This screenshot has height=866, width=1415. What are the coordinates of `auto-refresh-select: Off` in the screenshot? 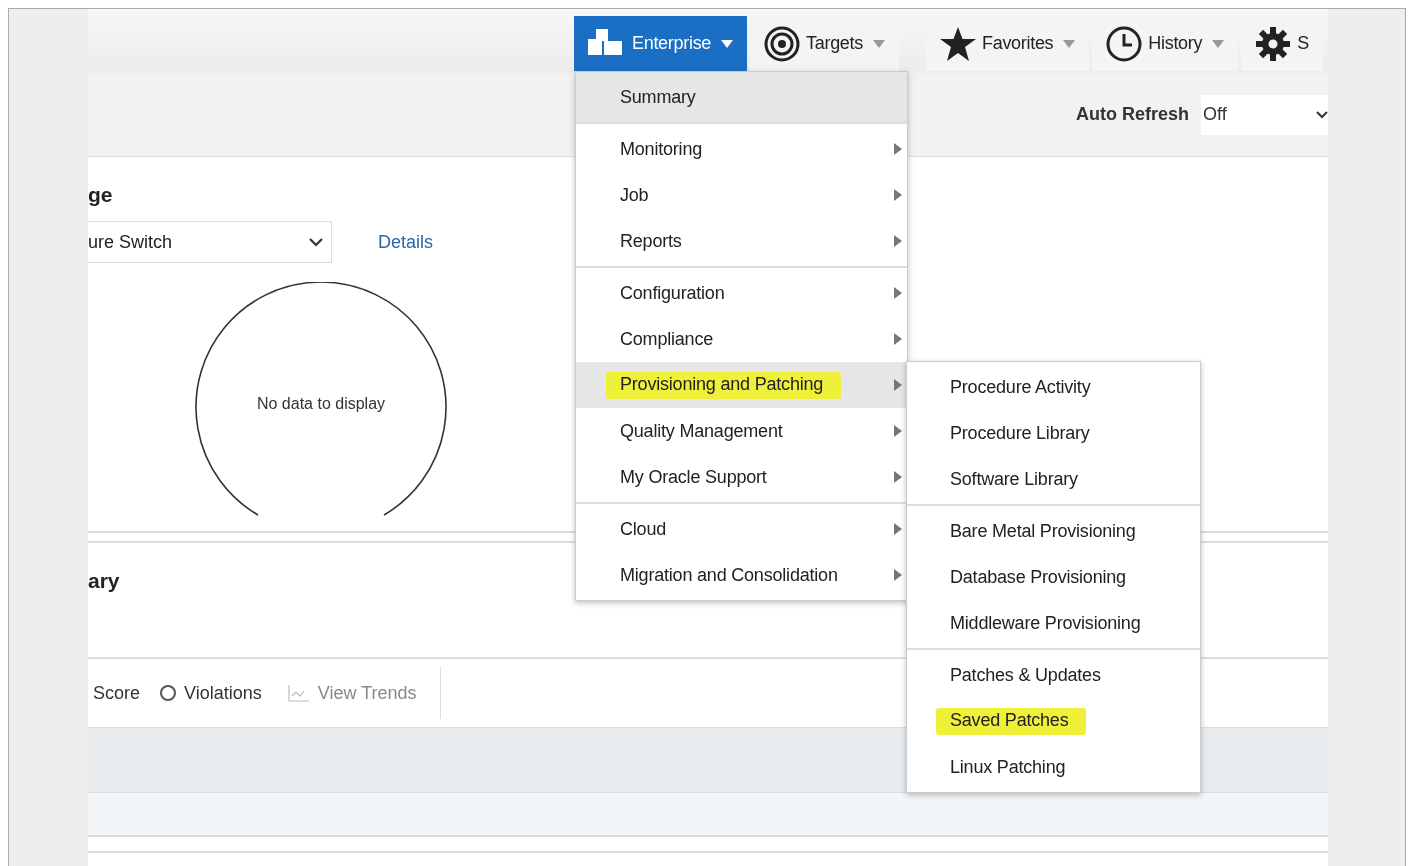 It's located at (1264, 114).